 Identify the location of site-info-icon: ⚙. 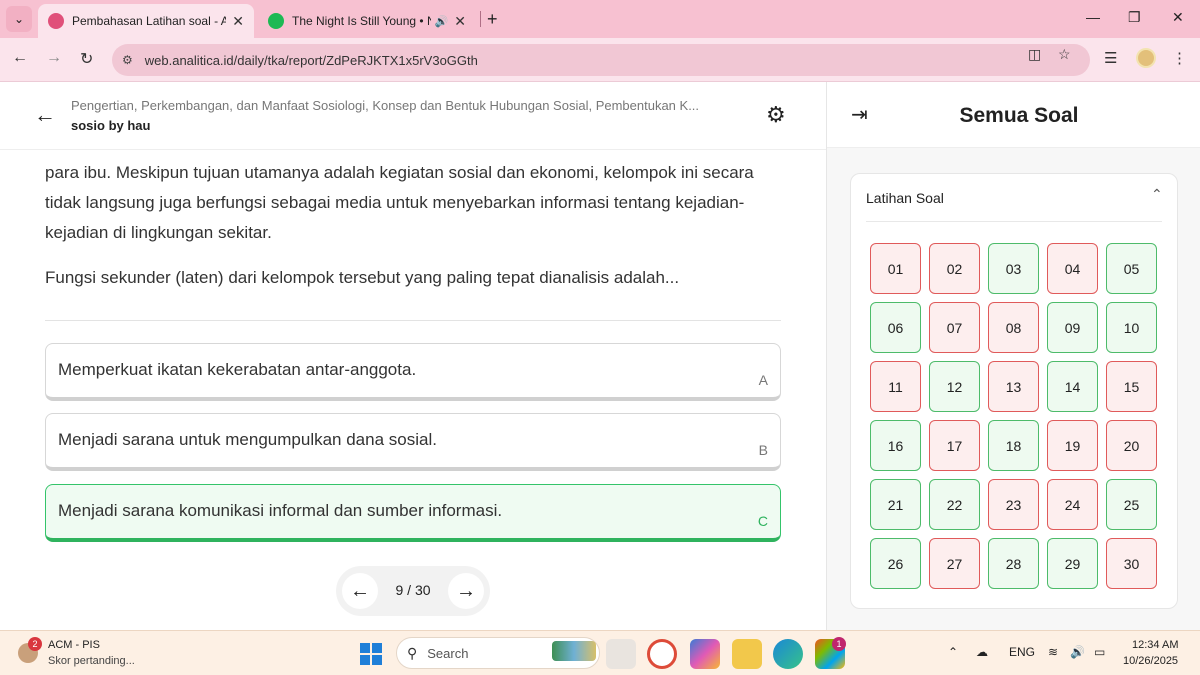
(127, 60).